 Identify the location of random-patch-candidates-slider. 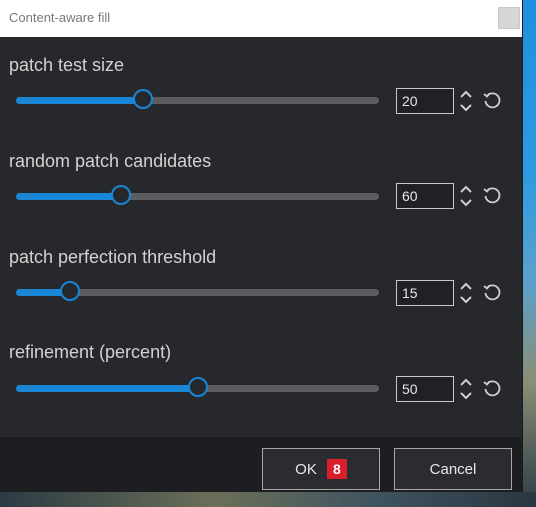
(197, 195).